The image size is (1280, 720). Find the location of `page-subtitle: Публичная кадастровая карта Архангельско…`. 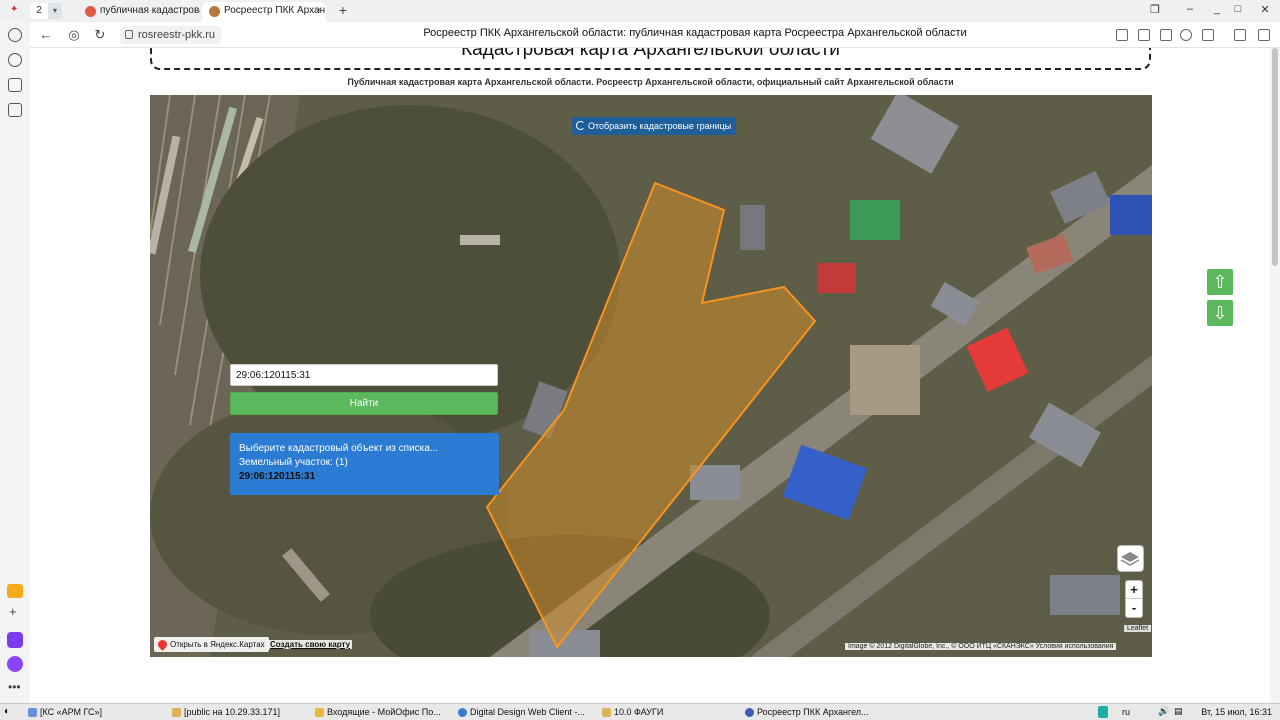

page-subtitle: Публичная кадастровая карта Архангельско… is located at coordinates (650, 82).